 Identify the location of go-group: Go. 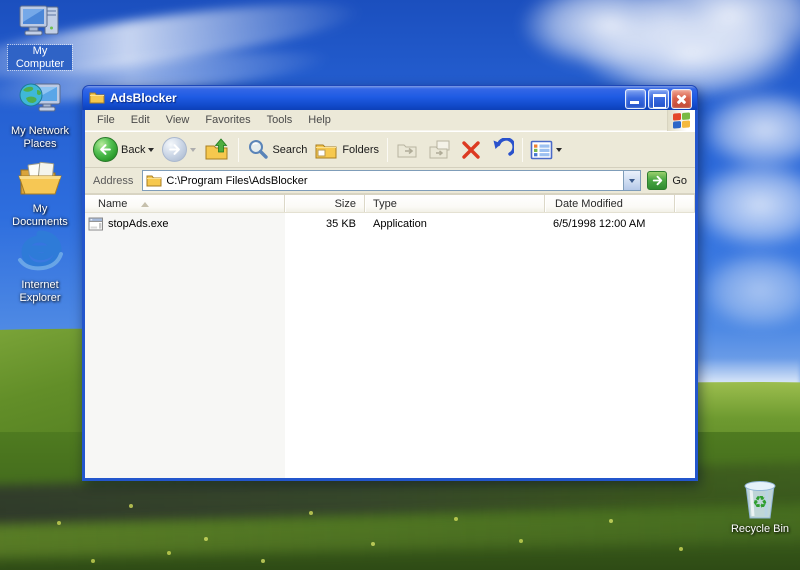
(667, 180).